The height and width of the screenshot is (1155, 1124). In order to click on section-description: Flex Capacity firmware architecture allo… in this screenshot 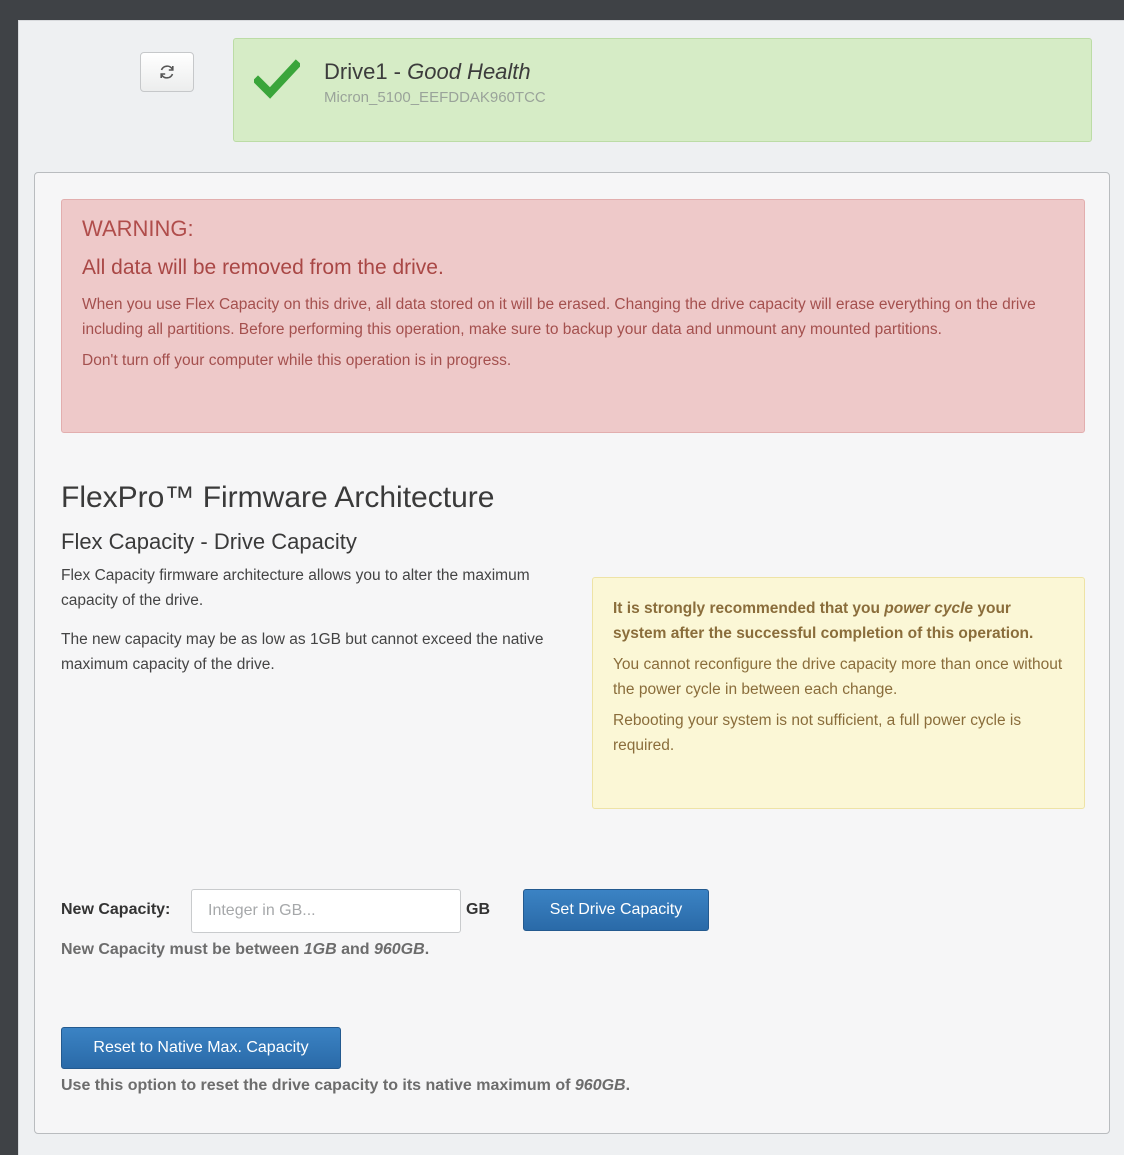, I will do `click(311, 627)`.